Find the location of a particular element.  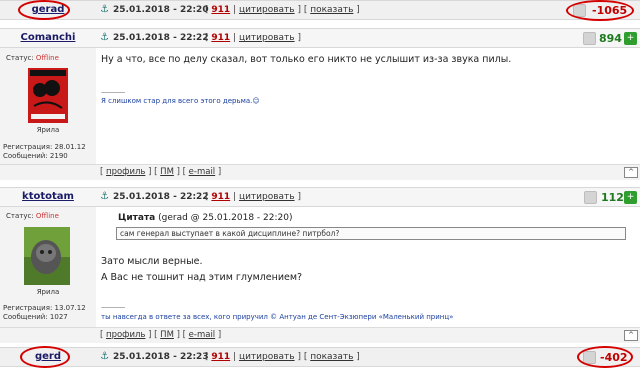

user-meta: Регистрация: 28.01.12 Сообщений: 2190 is located at coordinates (44, 152).